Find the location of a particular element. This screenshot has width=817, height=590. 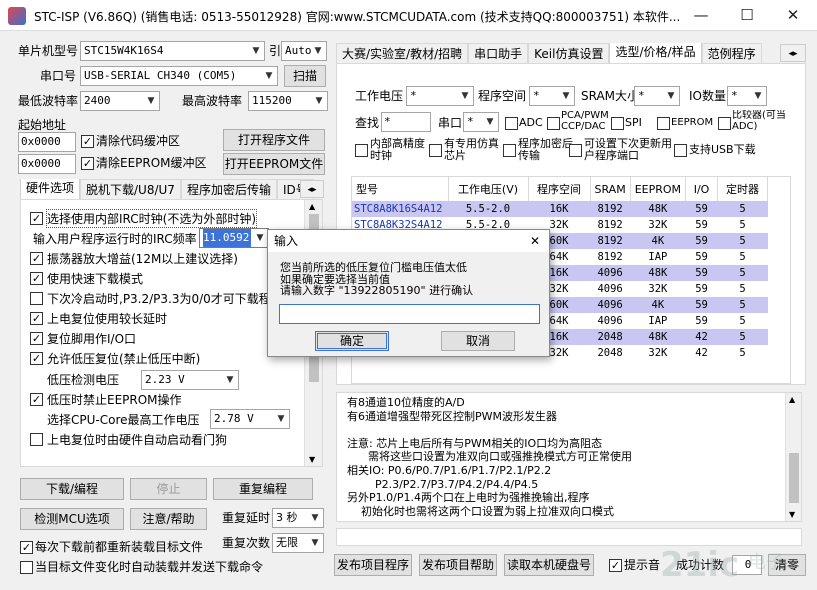

repeat-delay-select: 3 秒 ▼ is located at coordinates (298, 518).